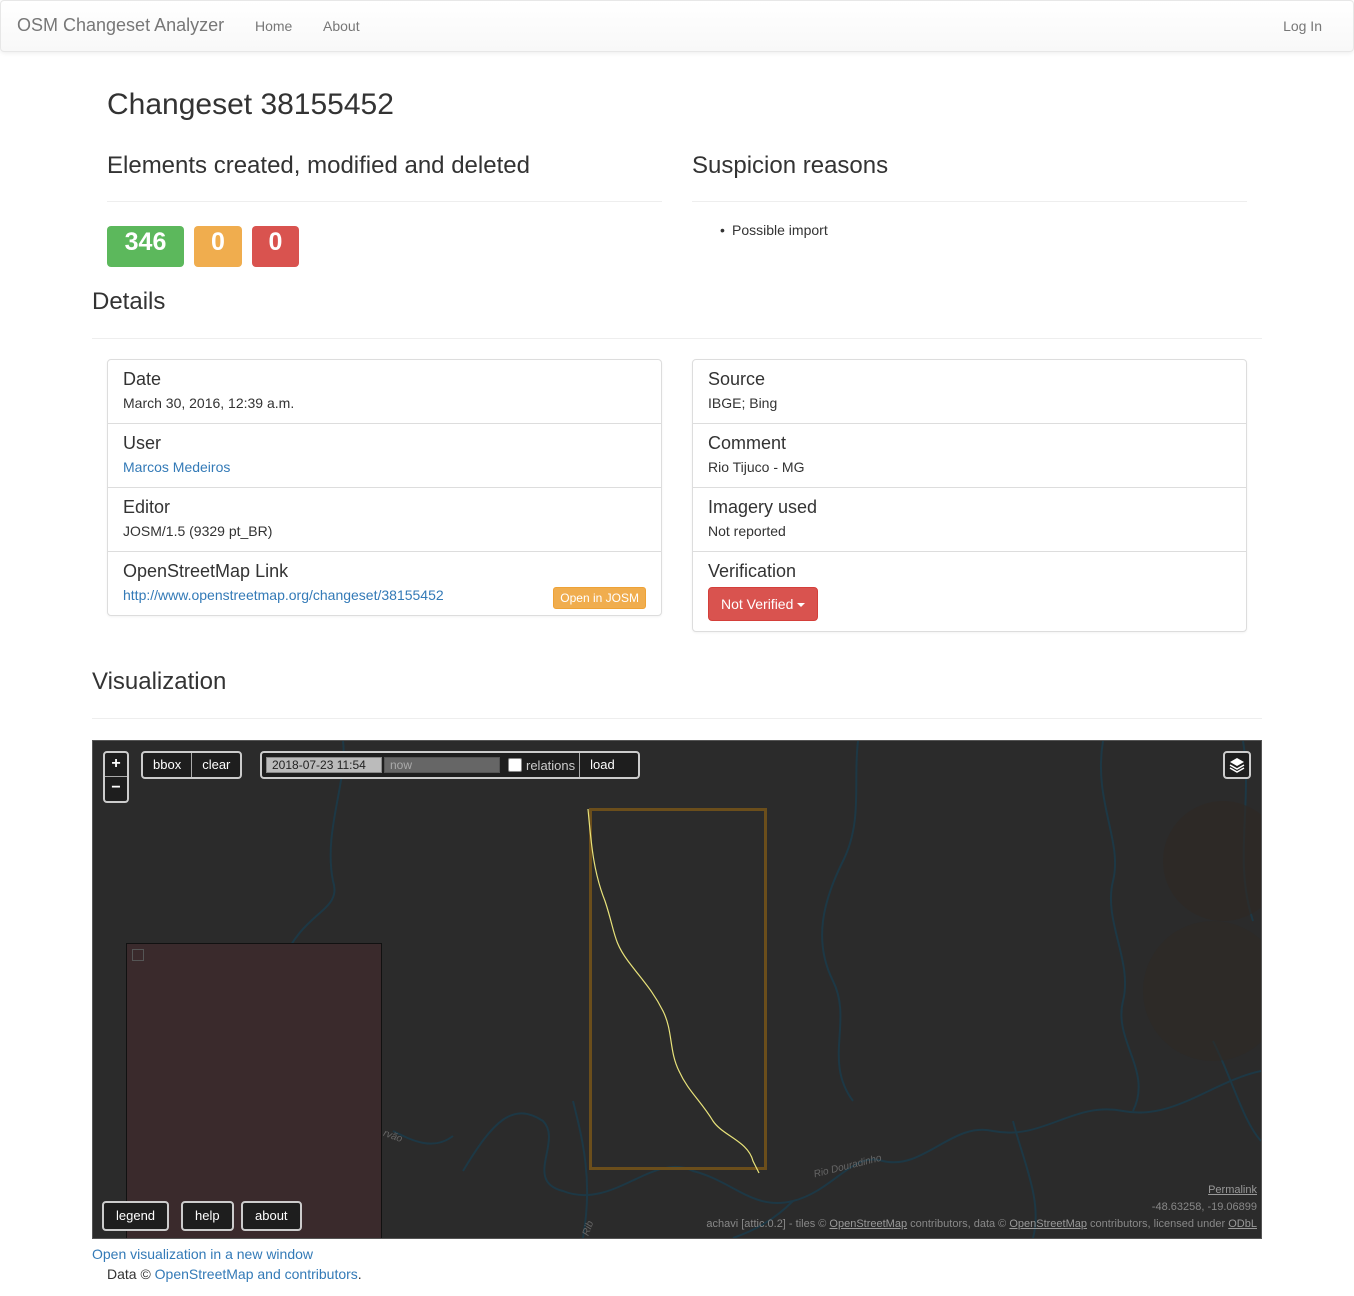 This screenshot has height=1296, width=1354. Describe the element at coordinates (1302, 26) in the screenshot. I see `nav-login: Log In` at that location.